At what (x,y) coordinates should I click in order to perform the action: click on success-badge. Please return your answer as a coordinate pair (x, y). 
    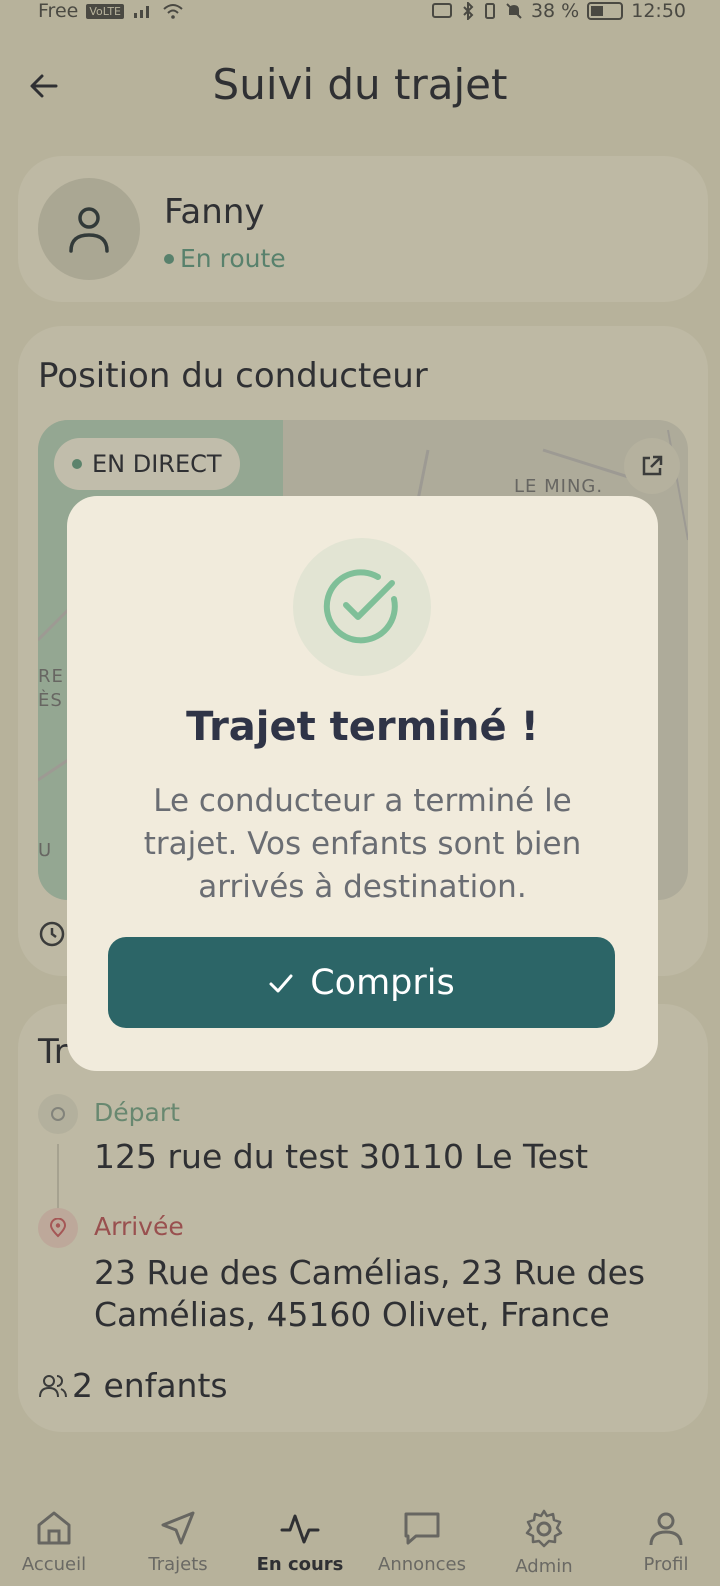
    Looking at the image, I should click on (362, 607).